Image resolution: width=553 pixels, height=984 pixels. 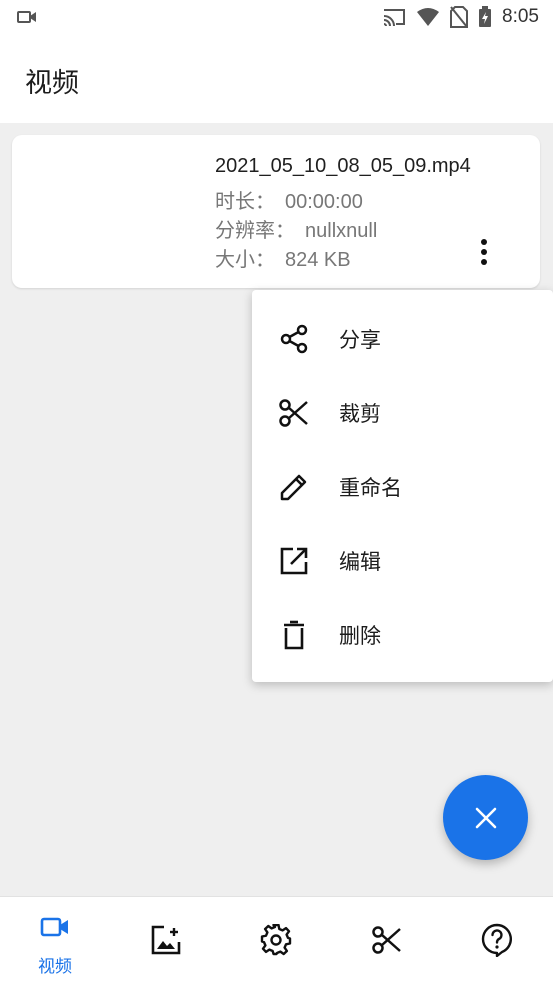 I want to click on settings-gear-icon, so click(x=276, y=940).